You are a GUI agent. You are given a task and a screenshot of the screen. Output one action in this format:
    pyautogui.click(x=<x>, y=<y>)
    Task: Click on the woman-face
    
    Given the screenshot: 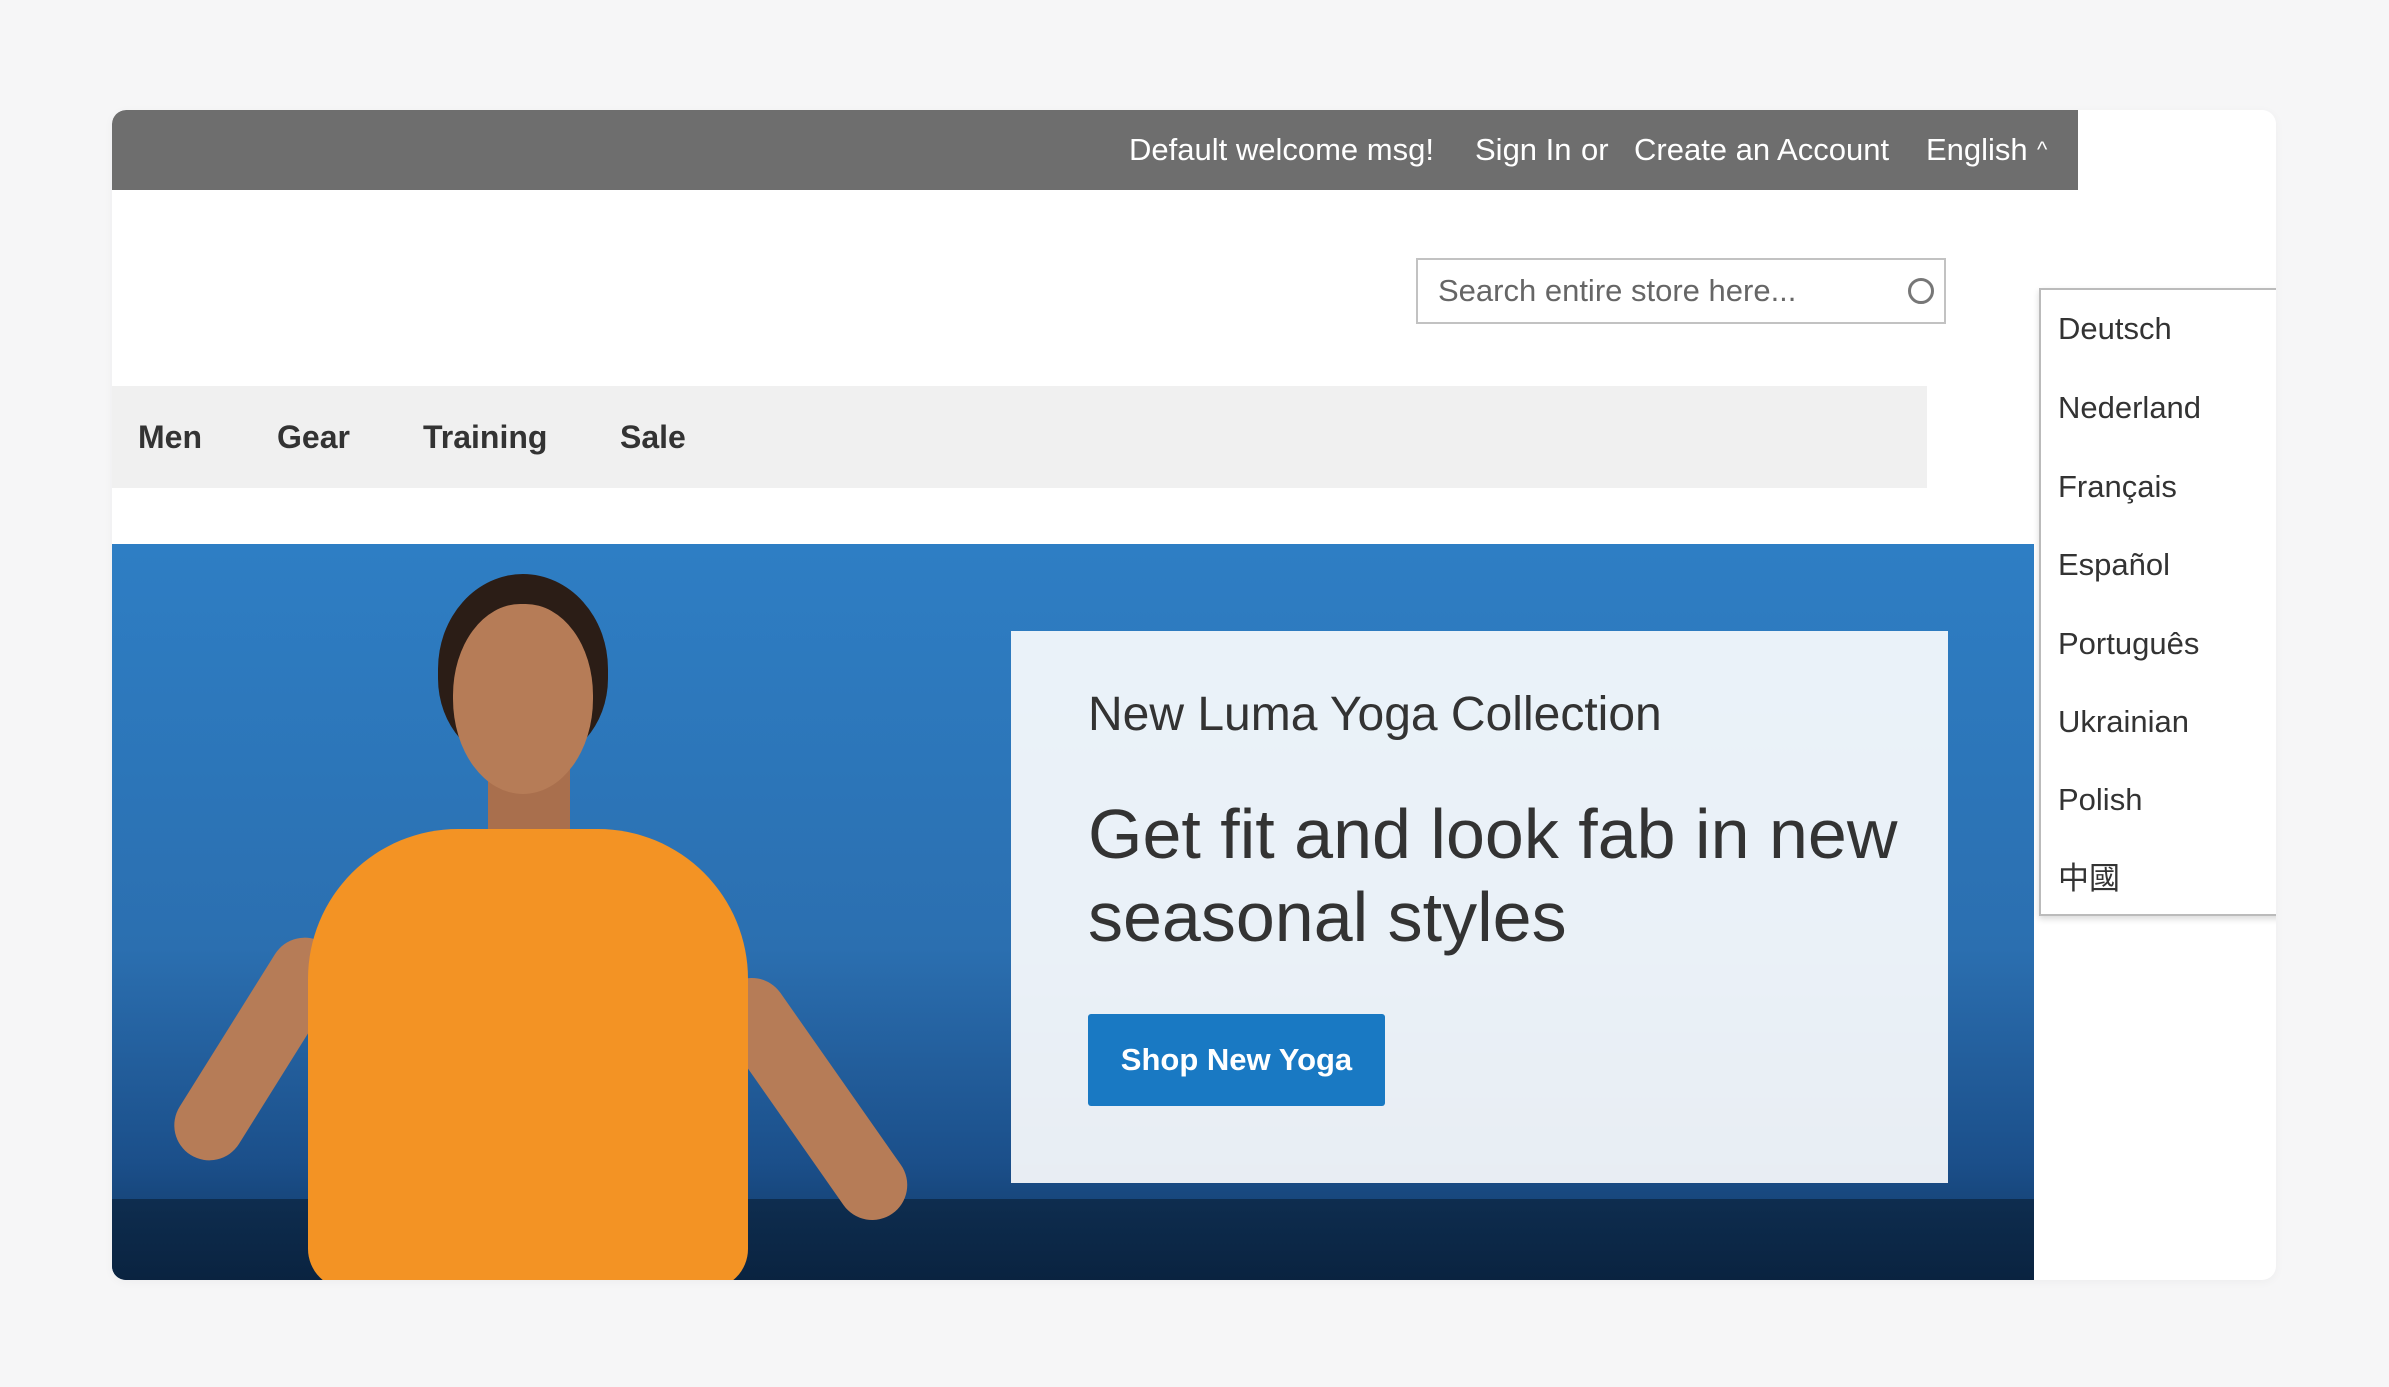 What is the action you would take?
    pyautogui.click(x=523, y=699)
    